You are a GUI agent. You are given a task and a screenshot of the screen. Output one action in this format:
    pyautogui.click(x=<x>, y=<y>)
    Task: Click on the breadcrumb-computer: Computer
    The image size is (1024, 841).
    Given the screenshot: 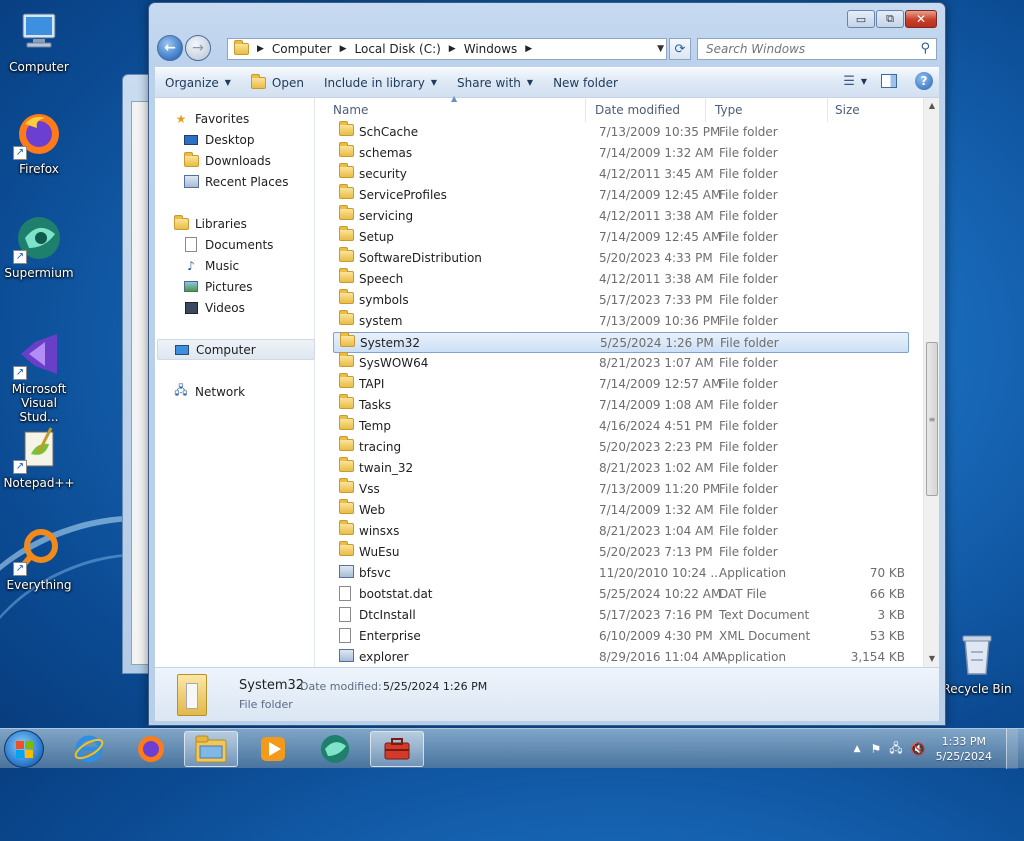 What is the action you would take?
    pyautogui.click(x=302, y=49)
    